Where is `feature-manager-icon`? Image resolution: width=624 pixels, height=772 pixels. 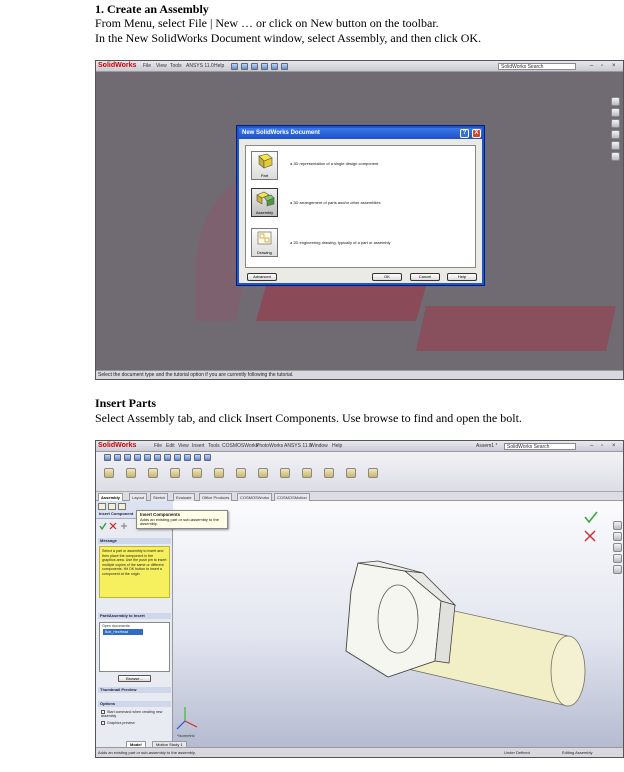
feature-manager-icon is located at coordinates (102, 506).